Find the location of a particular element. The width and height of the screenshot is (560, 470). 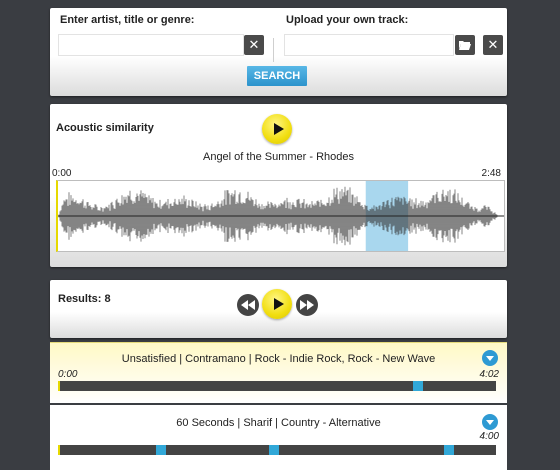

fast-forward-icon is located at coordinates (307, 305).